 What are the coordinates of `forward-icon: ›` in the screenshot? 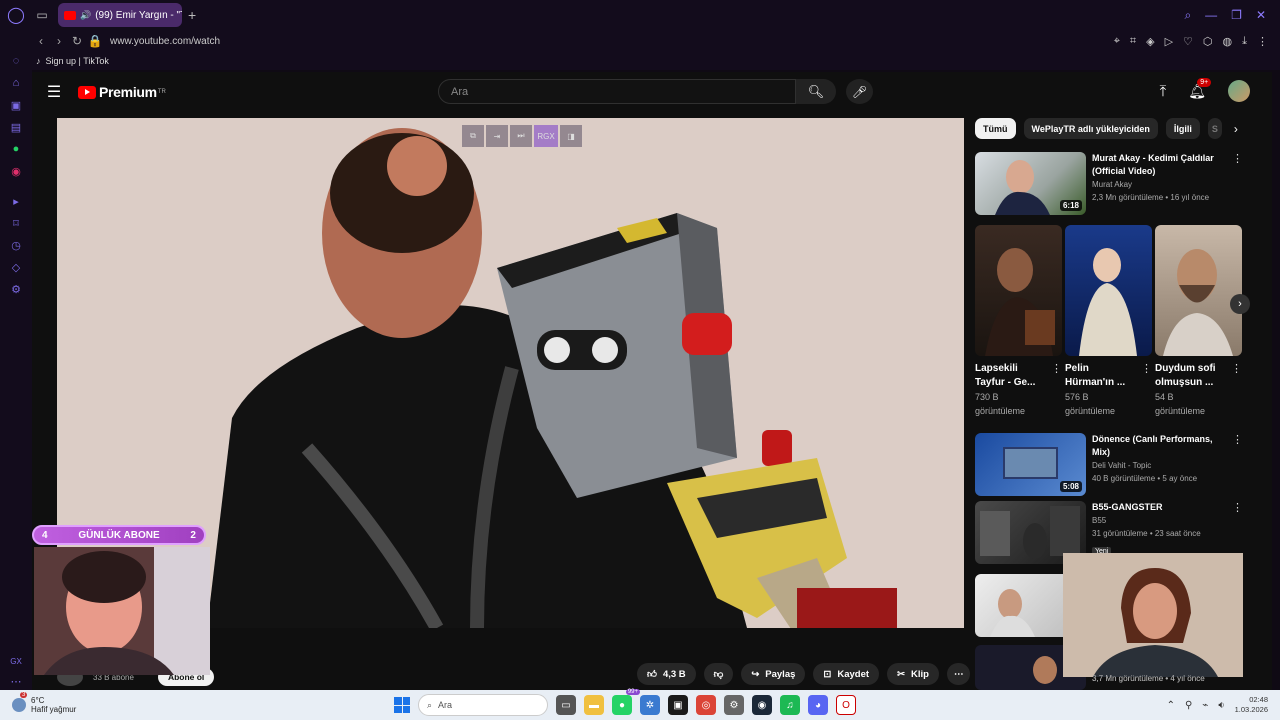 It's located at (59, 41).